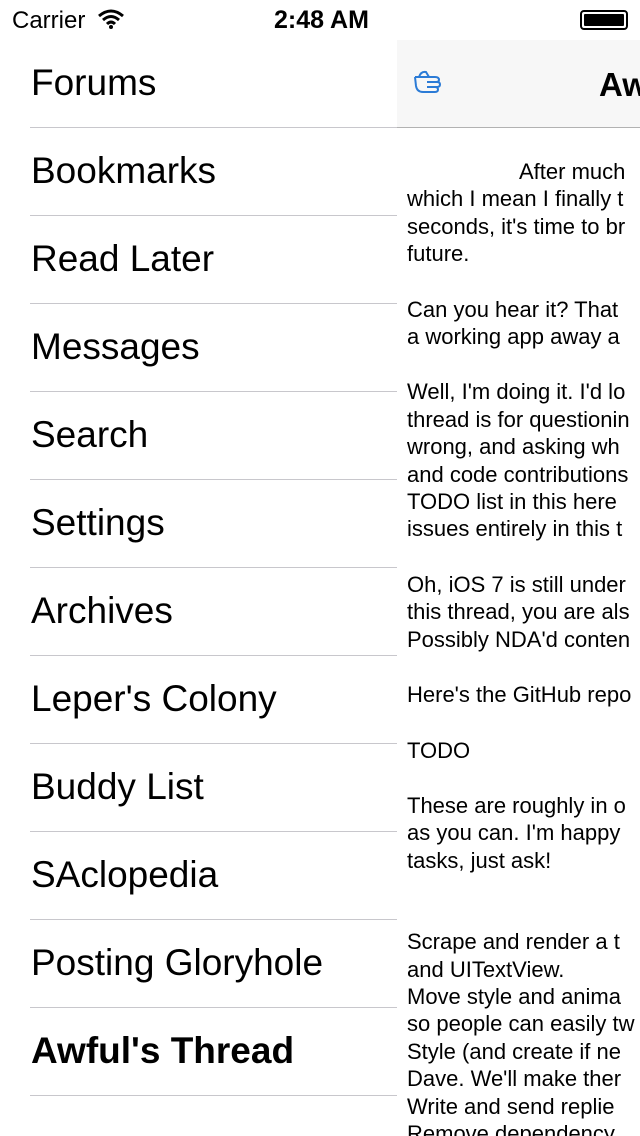  Describe the element at coordinates (523, 750) in the screenshot. I see `post-paragraph: TODO` at that location.